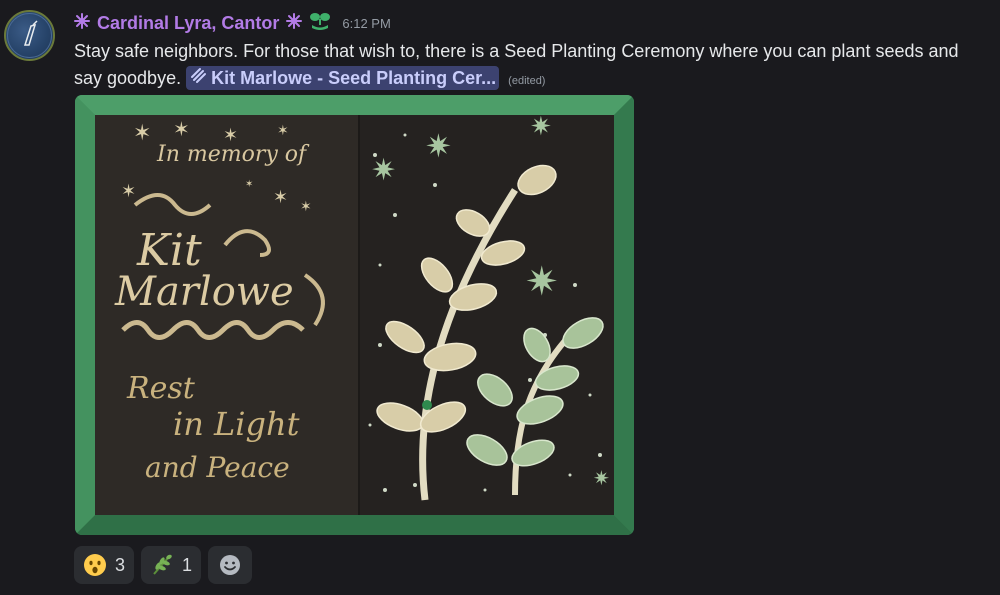 This screenshot has width=1000, height=595. I want to click on rest-line-3: and Peace, so click(217, 467).